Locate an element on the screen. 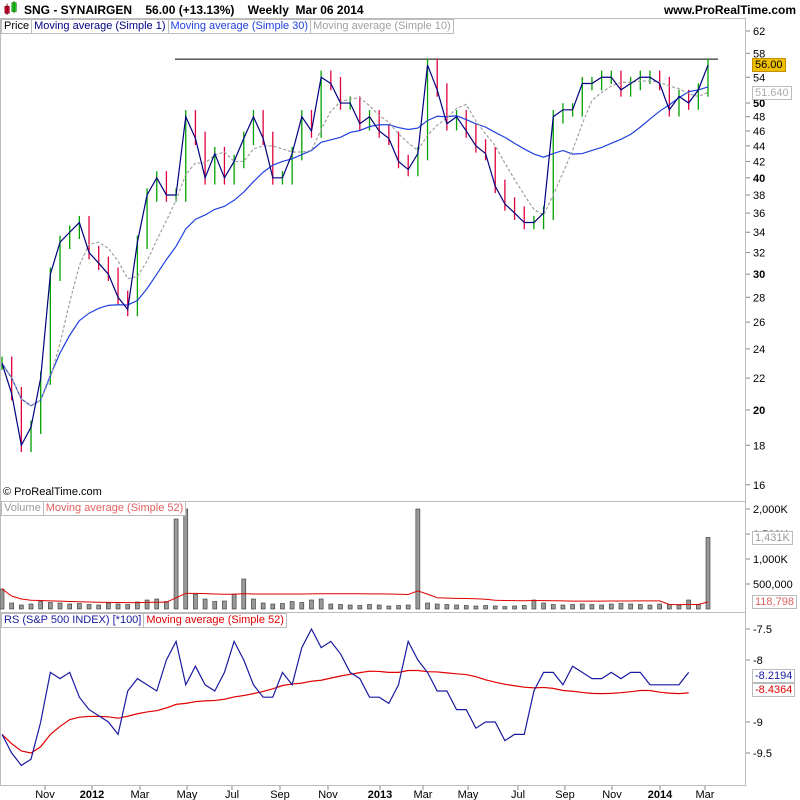 The width and height of the screenshot is (800, 800). rs-ma-line is located at coordinates (345, 711).